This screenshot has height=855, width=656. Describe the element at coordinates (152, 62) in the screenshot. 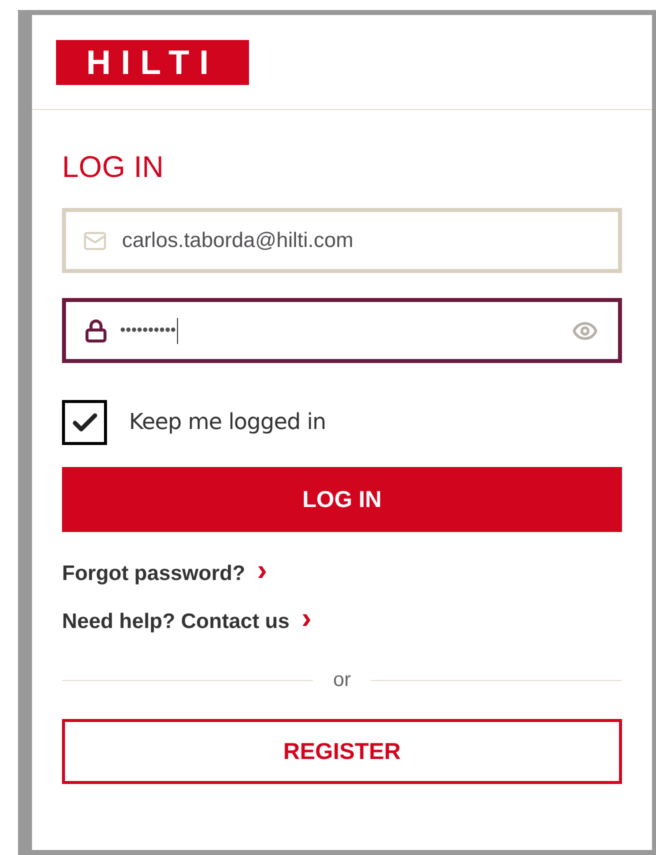

I see `logo: HILTI` at that location.